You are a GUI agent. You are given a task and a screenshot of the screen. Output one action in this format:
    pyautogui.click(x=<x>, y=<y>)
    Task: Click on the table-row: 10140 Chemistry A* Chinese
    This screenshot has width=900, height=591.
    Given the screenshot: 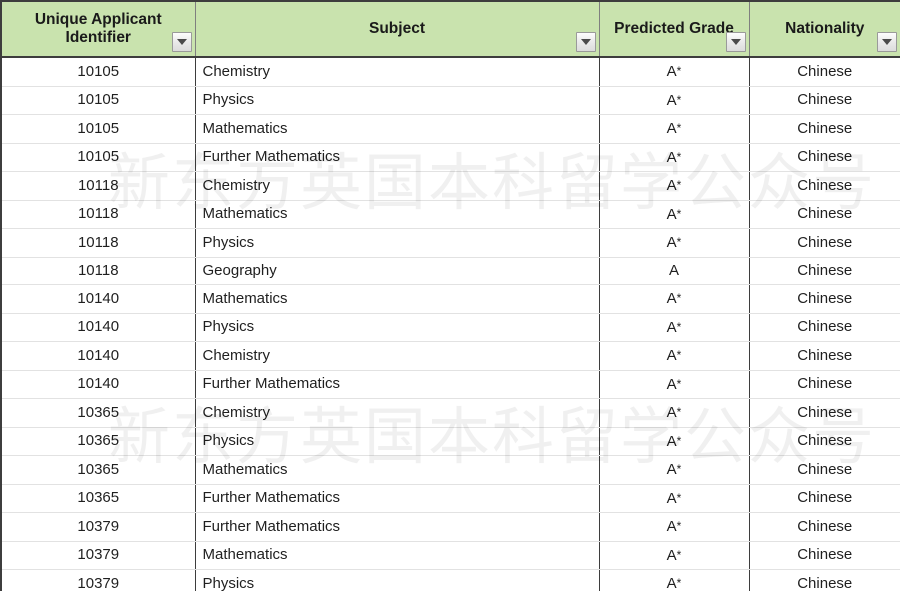 What is the action you would take?
    pyautogui.click(x=450, y=356)
    